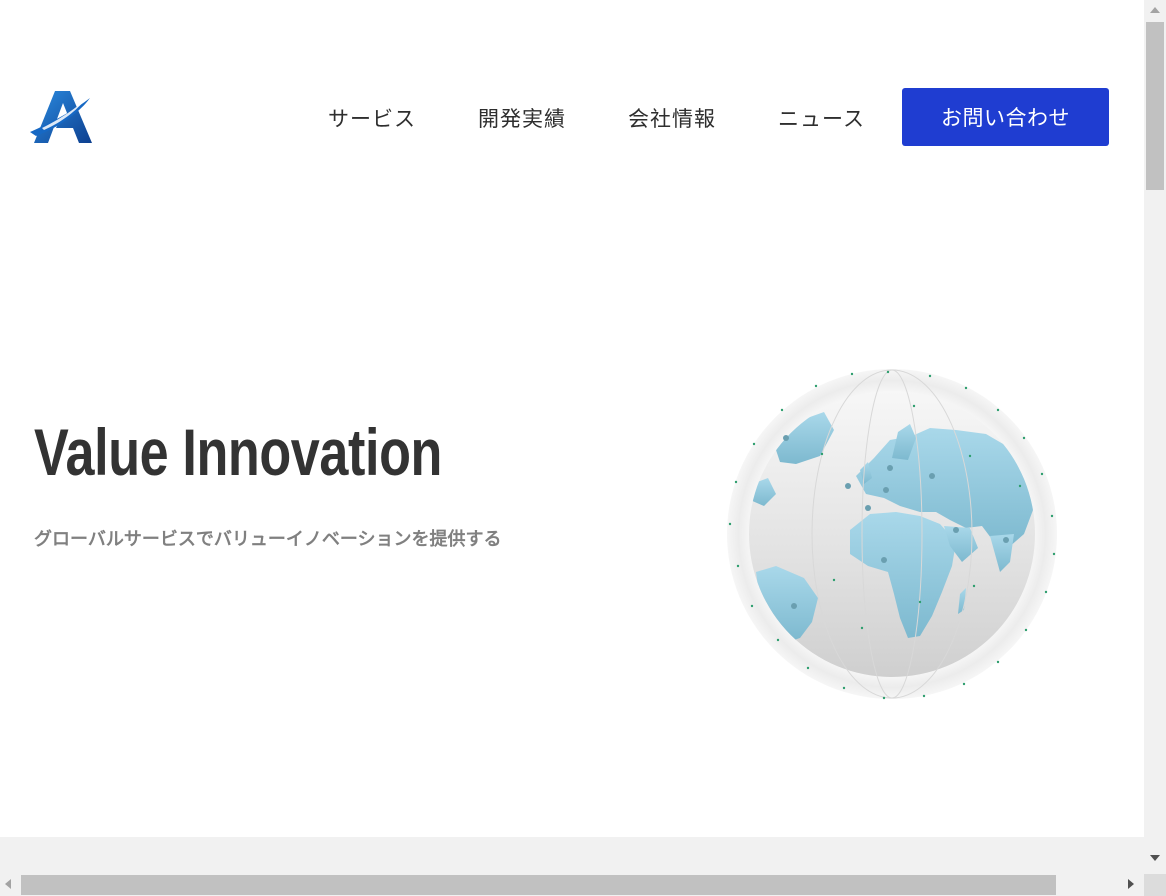 The height and width of the screenshot is (896, 1166). What do you see at coordinates (1155, 885) in the screenshot?
I see `scrollbar-corner` at bounding box center [1155, 885].